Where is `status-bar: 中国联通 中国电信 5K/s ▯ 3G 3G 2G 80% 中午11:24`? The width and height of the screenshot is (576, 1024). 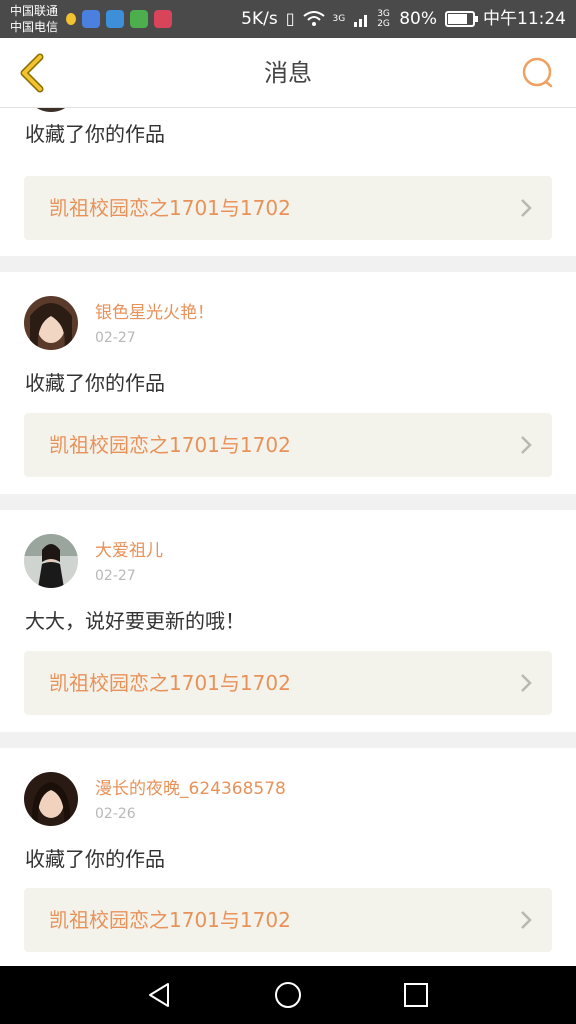 status-bar: 中国联通 中国电信 5K/s ▯ 3G 3G 2G 80% 中午11:24 is located at coordinates (288, 19).